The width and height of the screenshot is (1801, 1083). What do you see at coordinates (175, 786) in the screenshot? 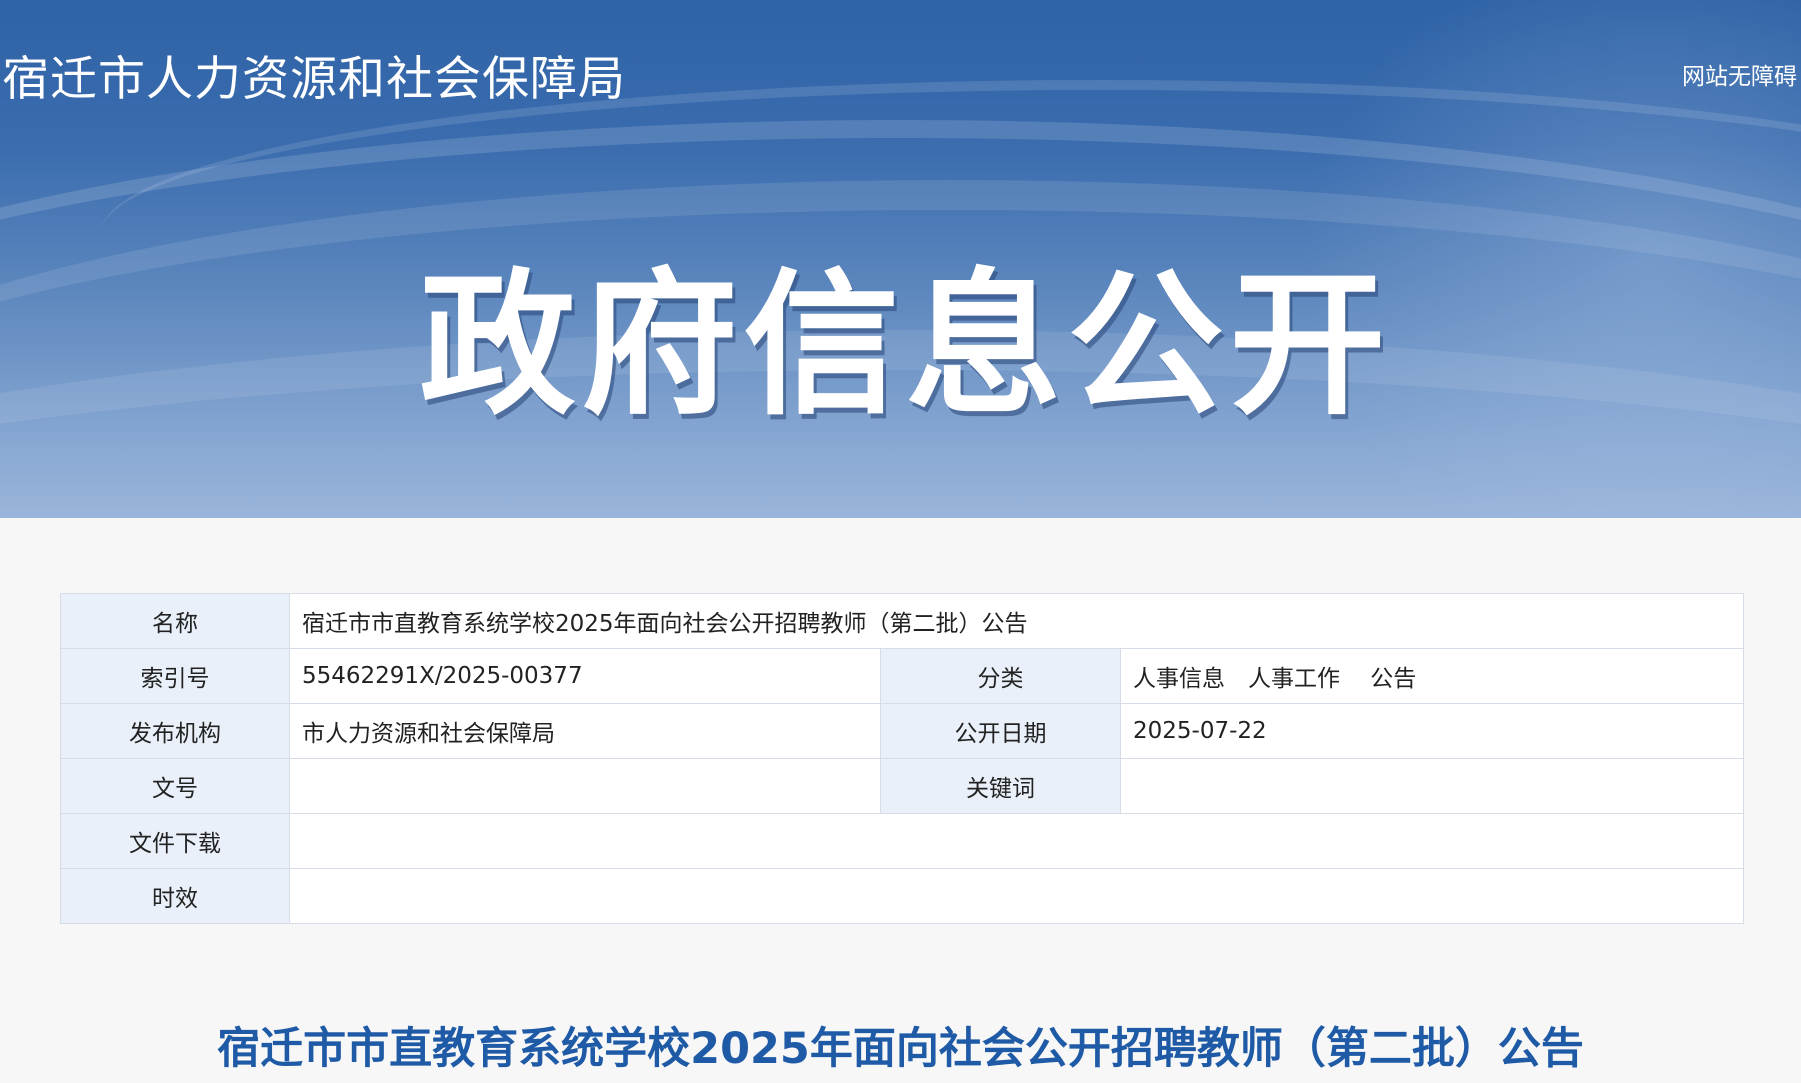
I see `doc-number-label: 文号` at bounding box center [175, 786].